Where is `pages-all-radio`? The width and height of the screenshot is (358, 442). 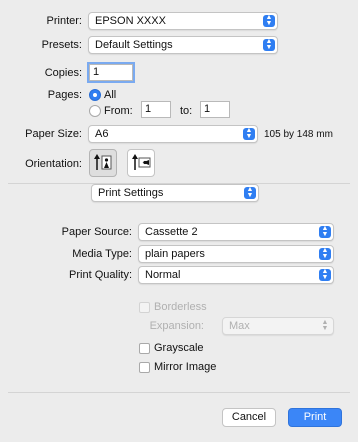 pages-all-radio is located at coordinates (95, 95).